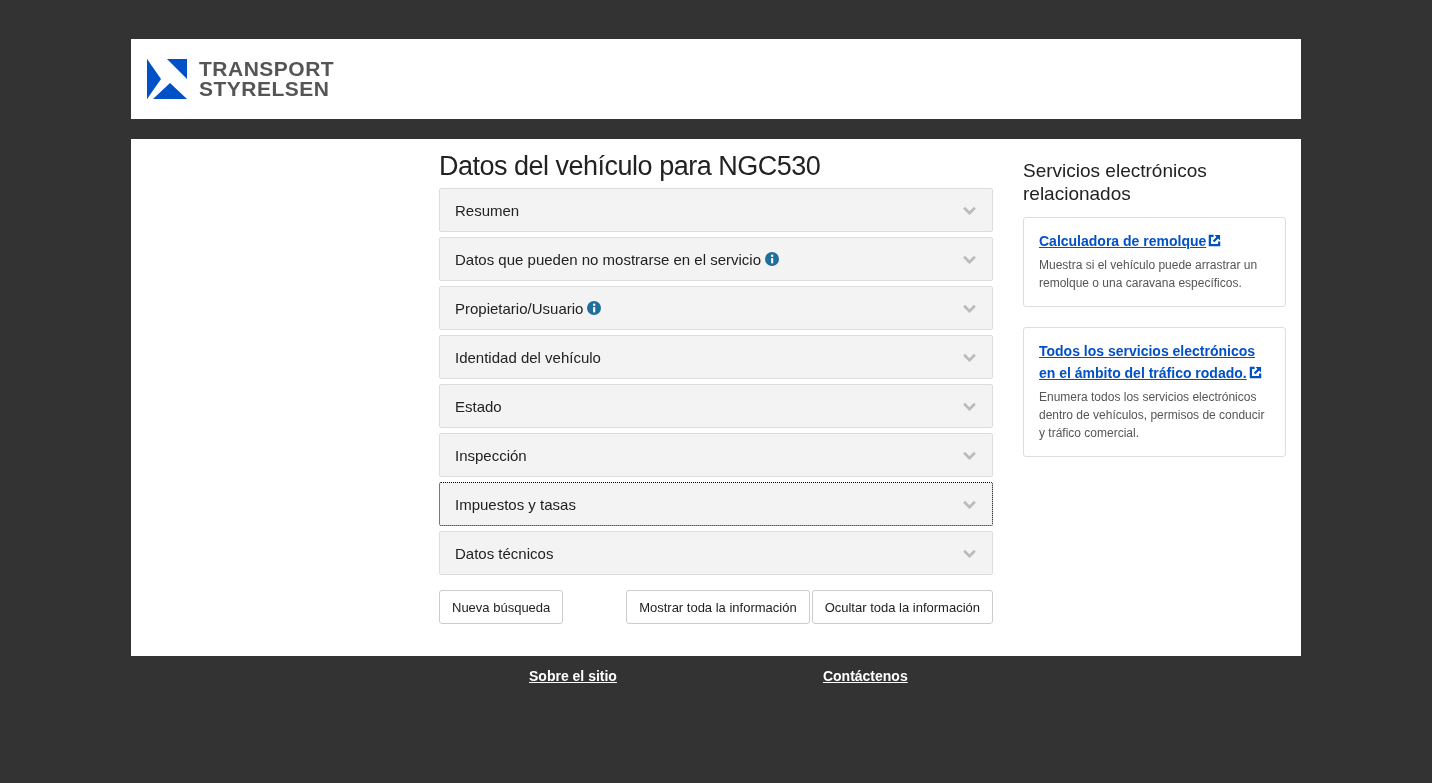  Describe the element at coordinates (1152, 415) in the screenshot. I see `service-description: Enumera todos los servicios electrónicos dentro de vehículos, permisos de conducir y tráfico comercial.` at that location.